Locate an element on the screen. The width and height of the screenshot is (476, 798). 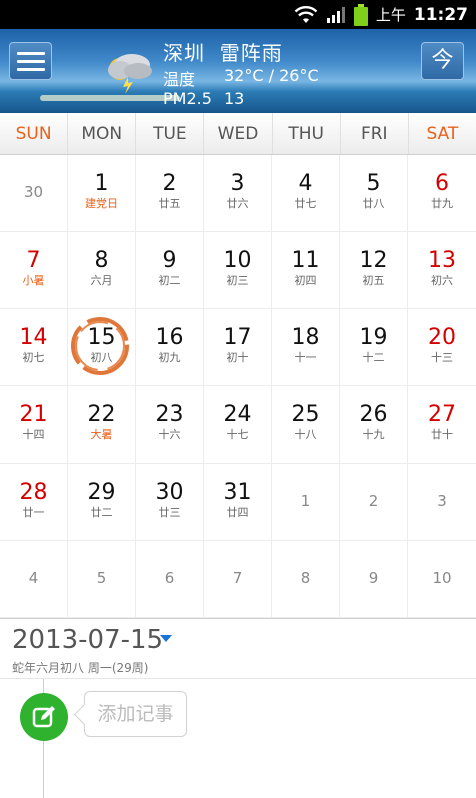
day-number: 23 is located at coordinates (169, 415).